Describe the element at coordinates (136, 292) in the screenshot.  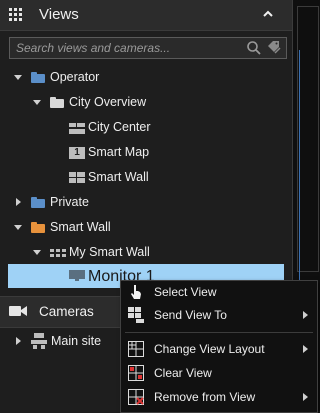
I see `hand-pointer-icon` at that location.